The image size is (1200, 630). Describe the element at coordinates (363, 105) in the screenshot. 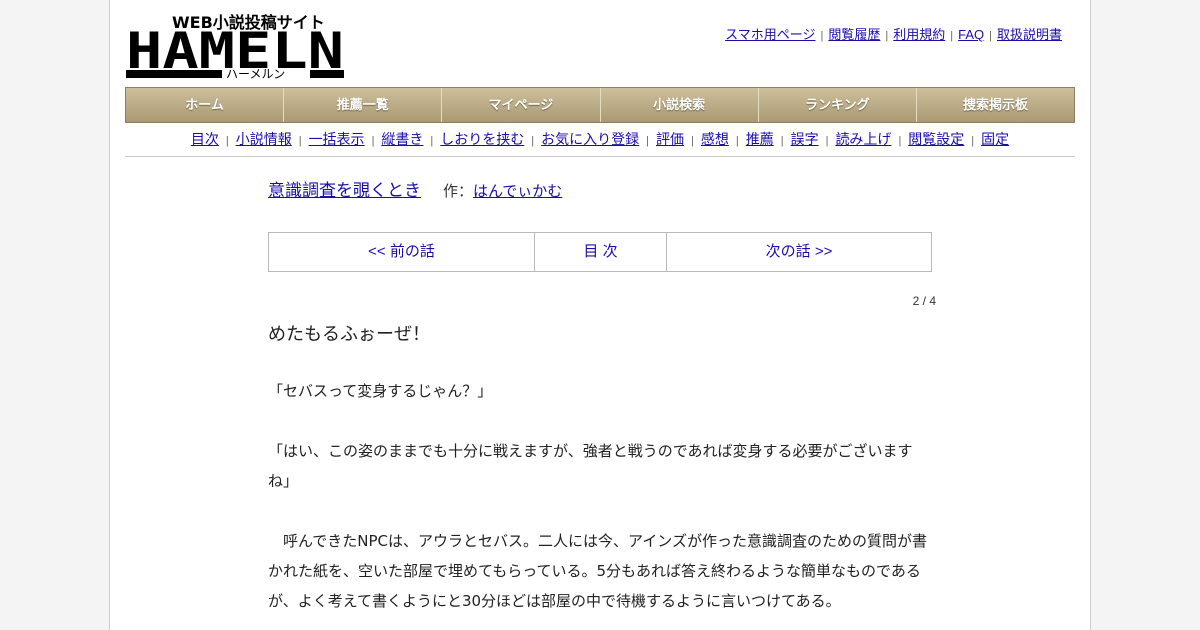

I see `nav-recommend: 推薦一覧` at that location.